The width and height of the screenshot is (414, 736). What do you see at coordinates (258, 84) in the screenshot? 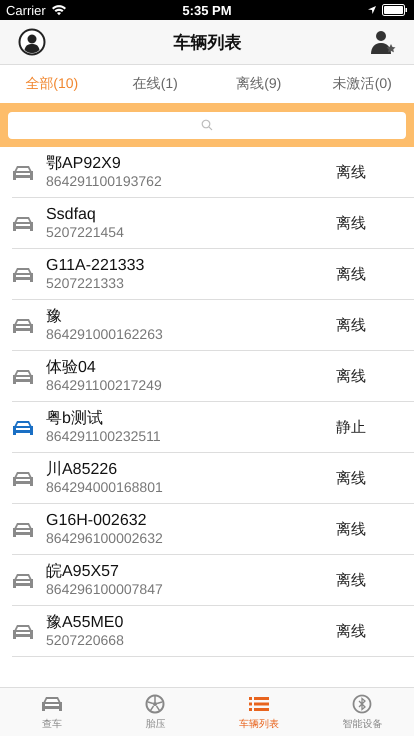
I see `filter-tab: 离线(9)` at bounding box center [258, 84].